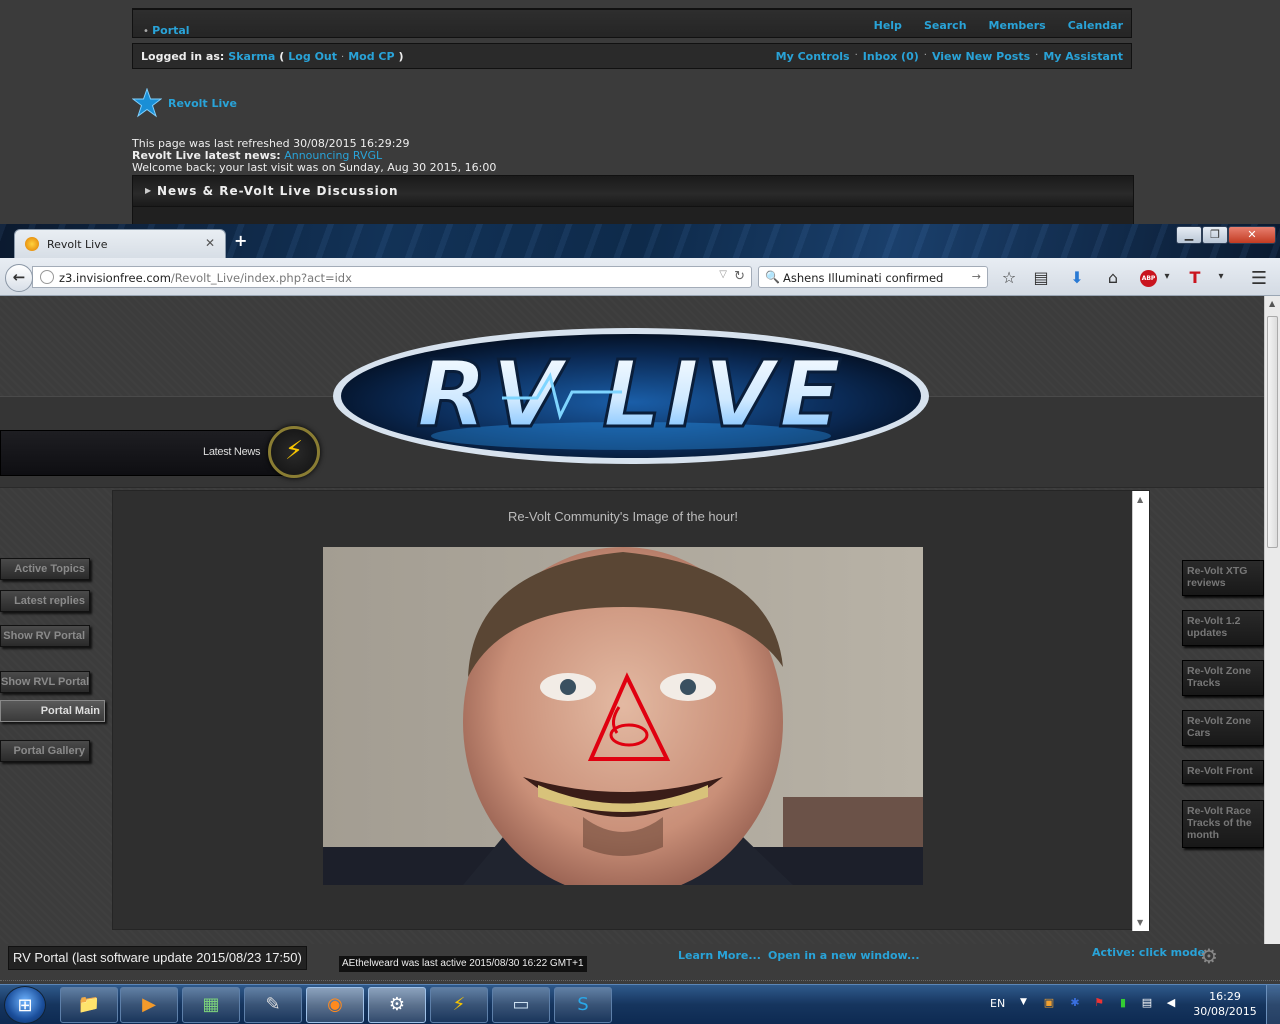 The image size is (1280, 1024). Describe the element at coordinates (251, 56) in the screenshot. I see `username-link: Skarma` at that location.